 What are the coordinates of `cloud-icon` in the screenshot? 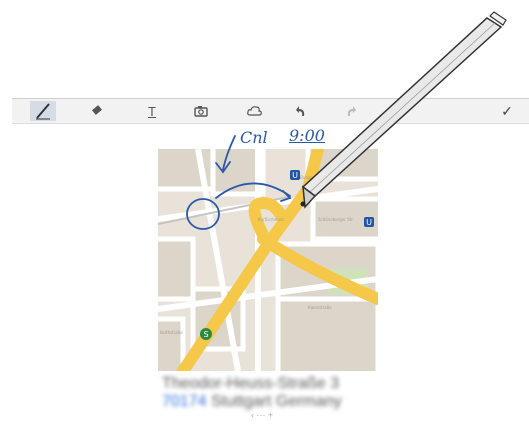 It's located at (254, 111).